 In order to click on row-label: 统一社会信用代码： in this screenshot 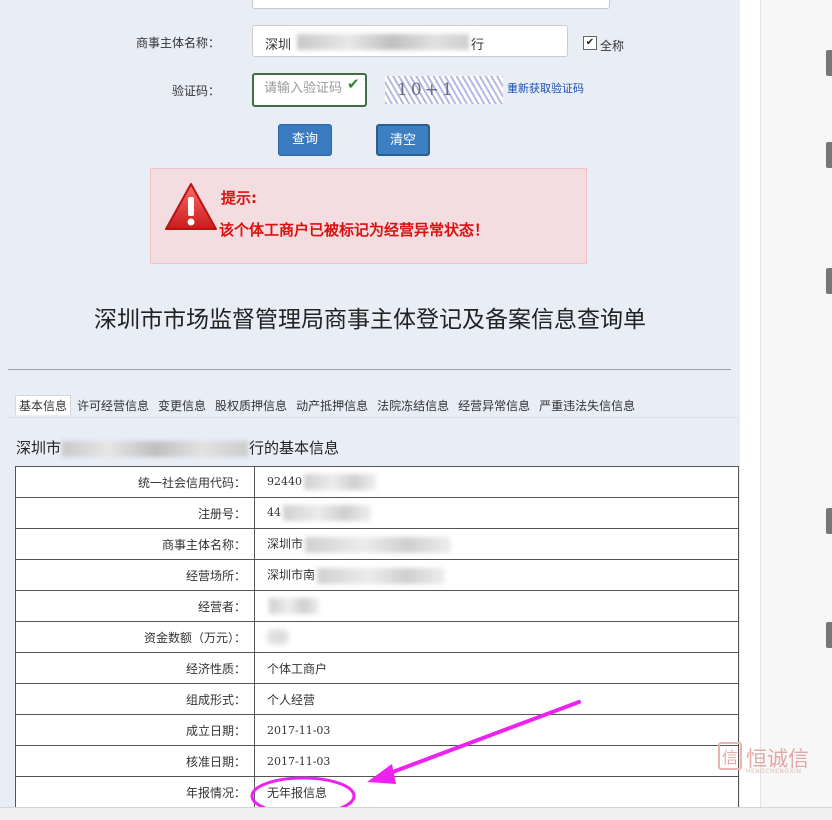, I will do `click(135, 482)`.